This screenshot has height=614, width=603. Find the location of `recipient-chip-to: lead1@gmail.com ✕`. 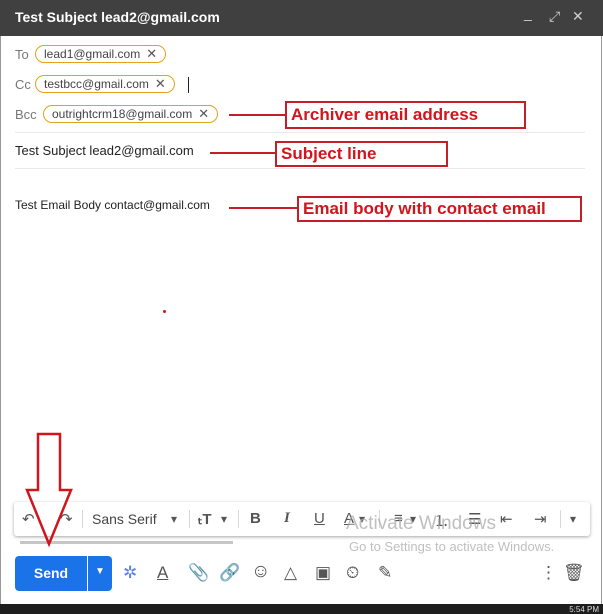

recipient-chip-to: lead1@gmail.com ✕ is located at coordinates (101, 54).